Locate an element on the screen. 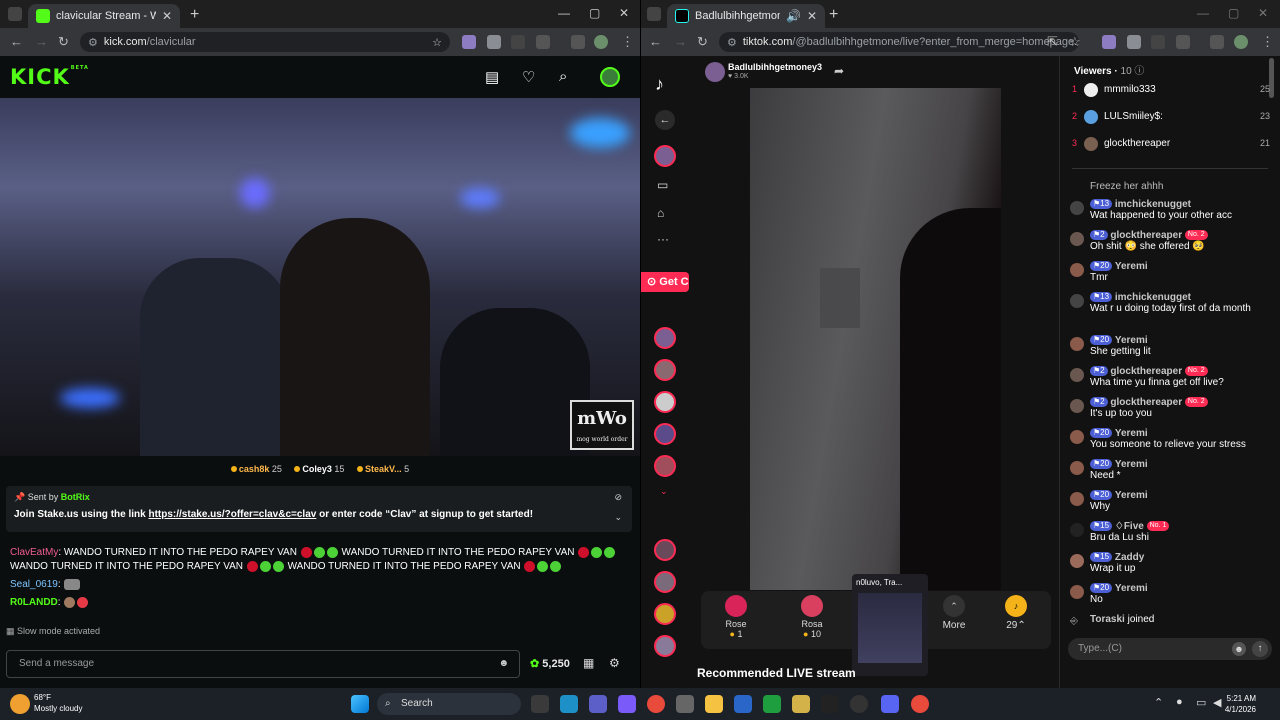  tiktok-logo-icon: ♪ is located at coordinates (659, 84).